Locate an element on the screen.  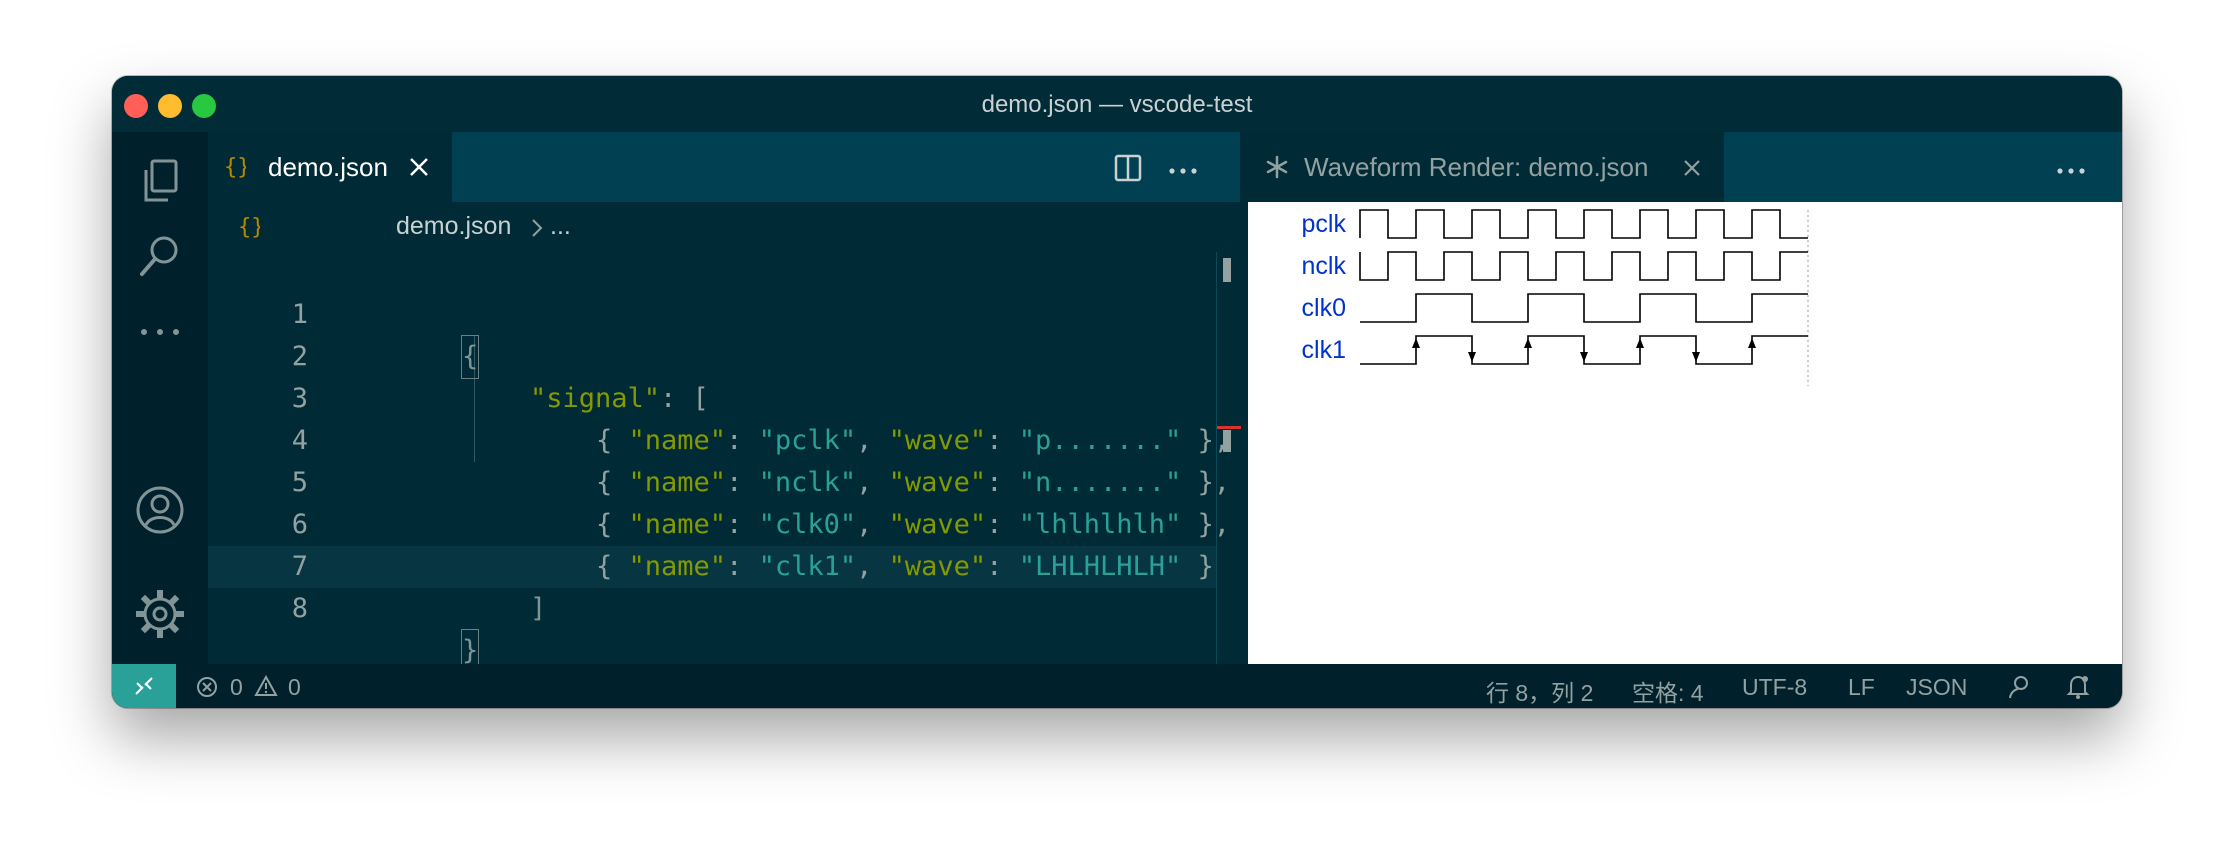
line-number: 8 is located at coordinates (299, 608).